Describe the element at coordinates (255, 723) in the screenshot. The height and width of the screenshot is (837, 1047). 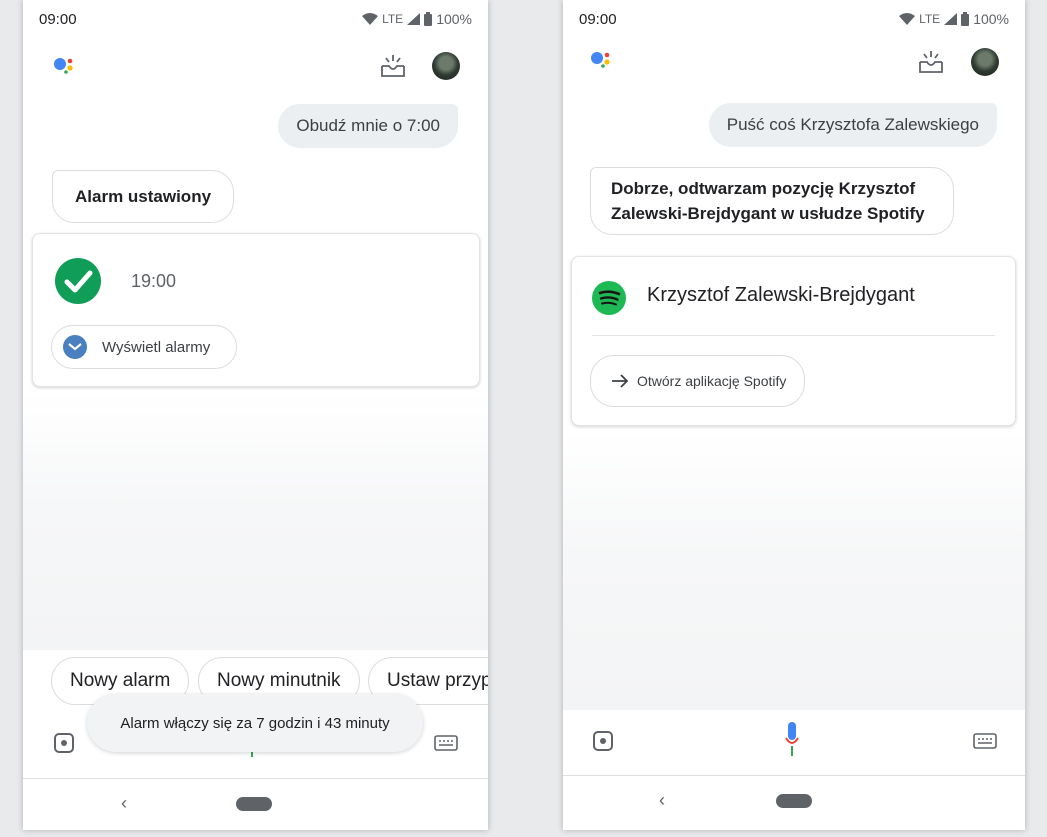
I see `alarm-toast: Alarm włączy się za 7 godzin i 43 minuty` at that location.